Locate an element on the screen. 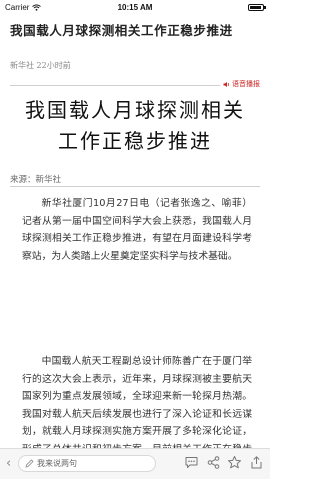 Image resolution: width=320 pixels, height=479 pixels. comment-input: 我来说两句 is located at coordinates (87, 463).